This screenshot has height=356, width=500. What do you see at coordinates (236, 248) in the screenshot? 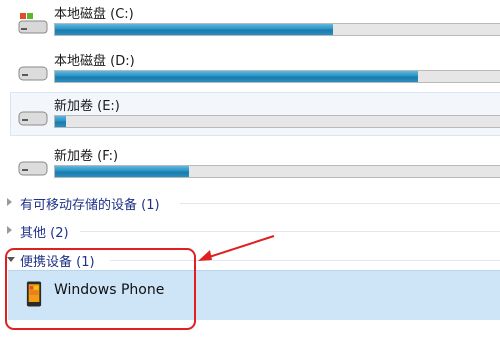
I see `annotation-arrow-icon` at bounding box center [236, 248].